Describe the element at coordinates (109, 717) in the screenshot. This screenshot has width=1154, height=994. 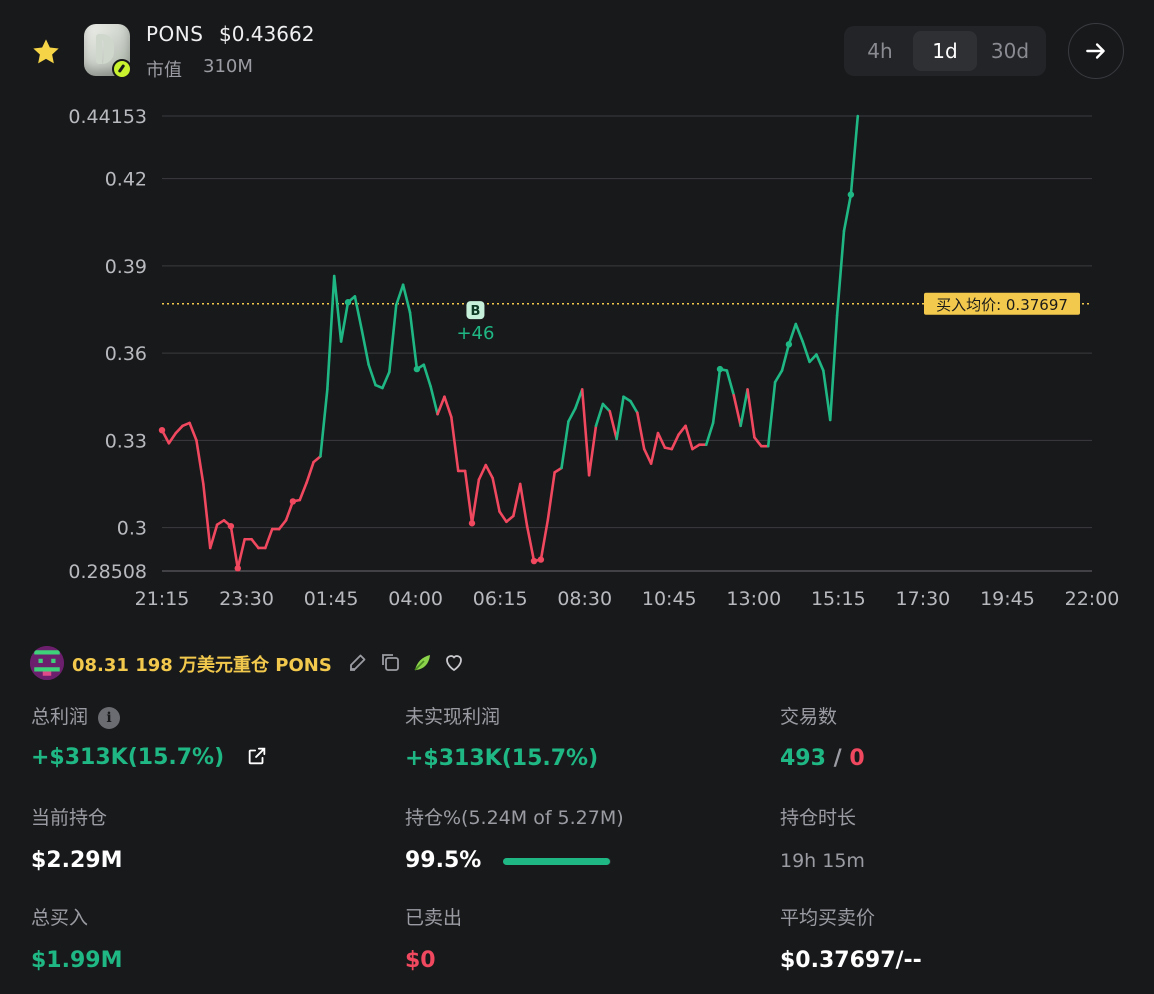
I see `info-icon: i` at that location.